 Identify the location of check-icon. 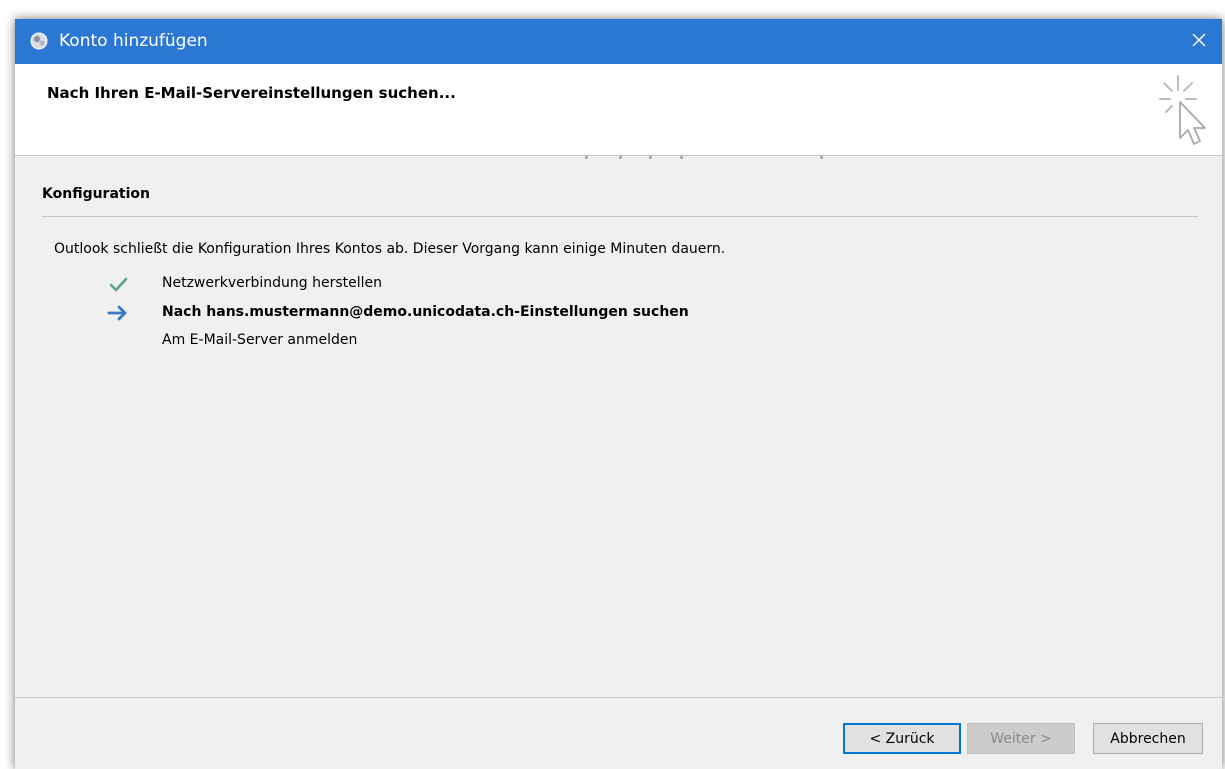
(118, 284).